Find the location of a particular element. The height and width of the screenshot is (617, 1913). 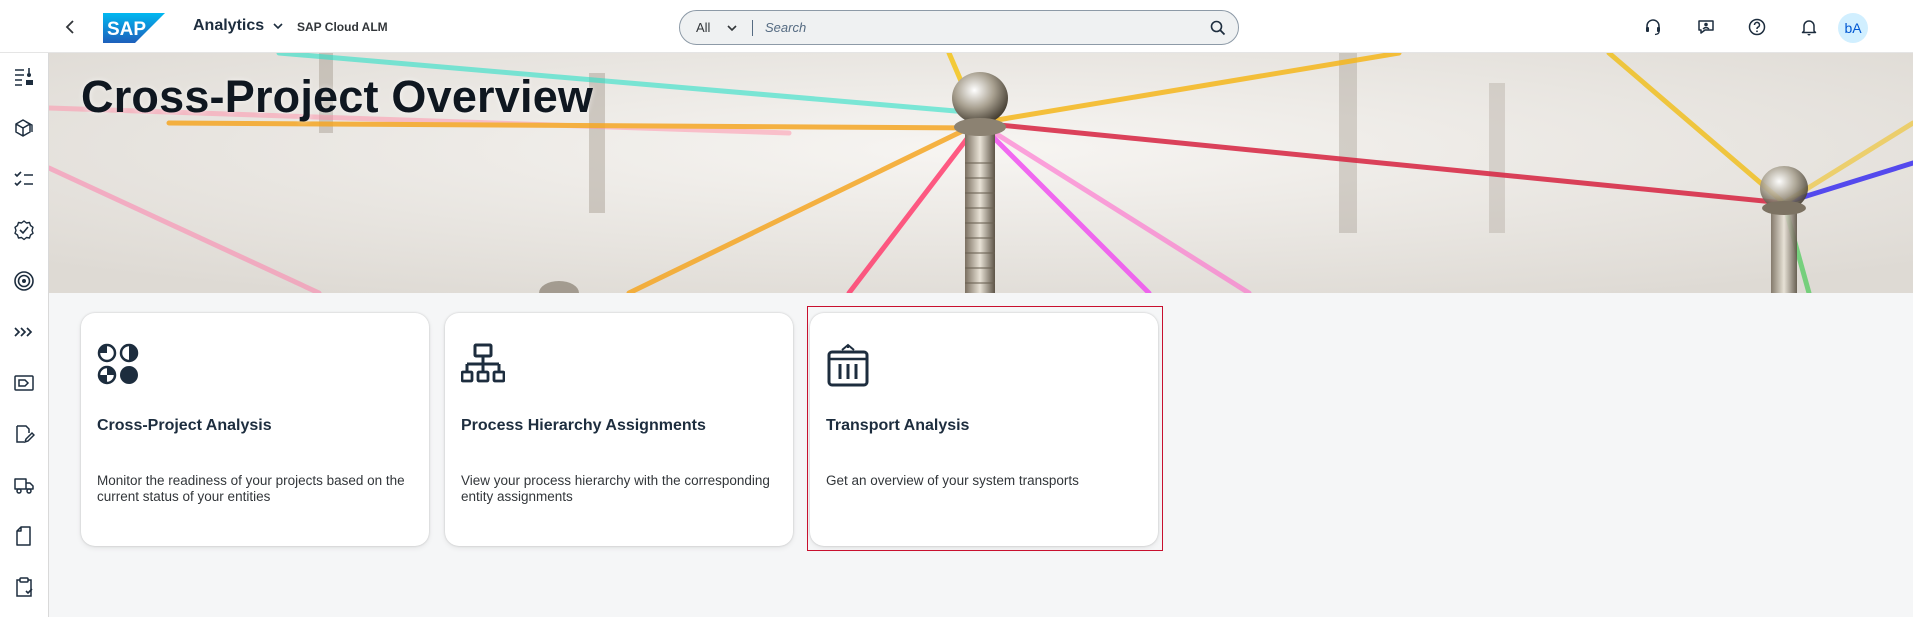

cubes-icon is located at coordinates (24, 128).